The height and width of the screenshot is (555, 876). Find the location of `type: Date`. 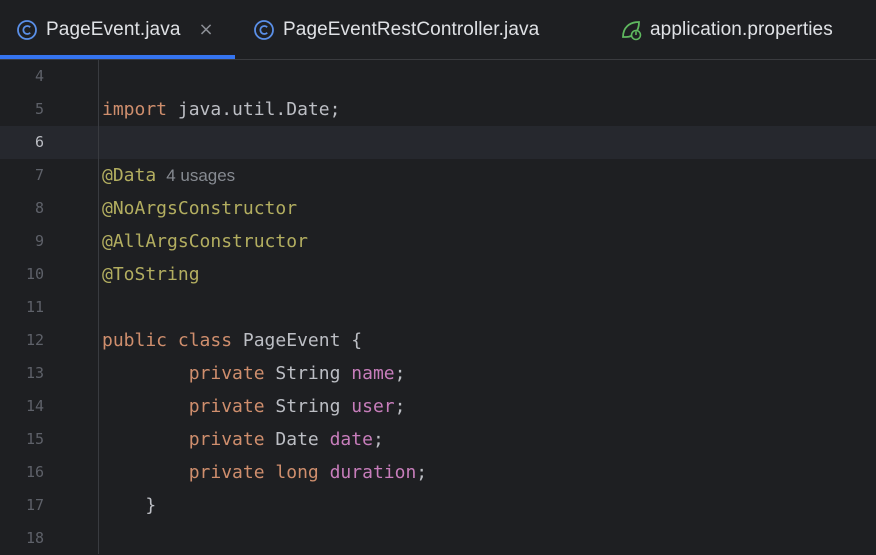

type: Date is located at coordinates (297, 439).